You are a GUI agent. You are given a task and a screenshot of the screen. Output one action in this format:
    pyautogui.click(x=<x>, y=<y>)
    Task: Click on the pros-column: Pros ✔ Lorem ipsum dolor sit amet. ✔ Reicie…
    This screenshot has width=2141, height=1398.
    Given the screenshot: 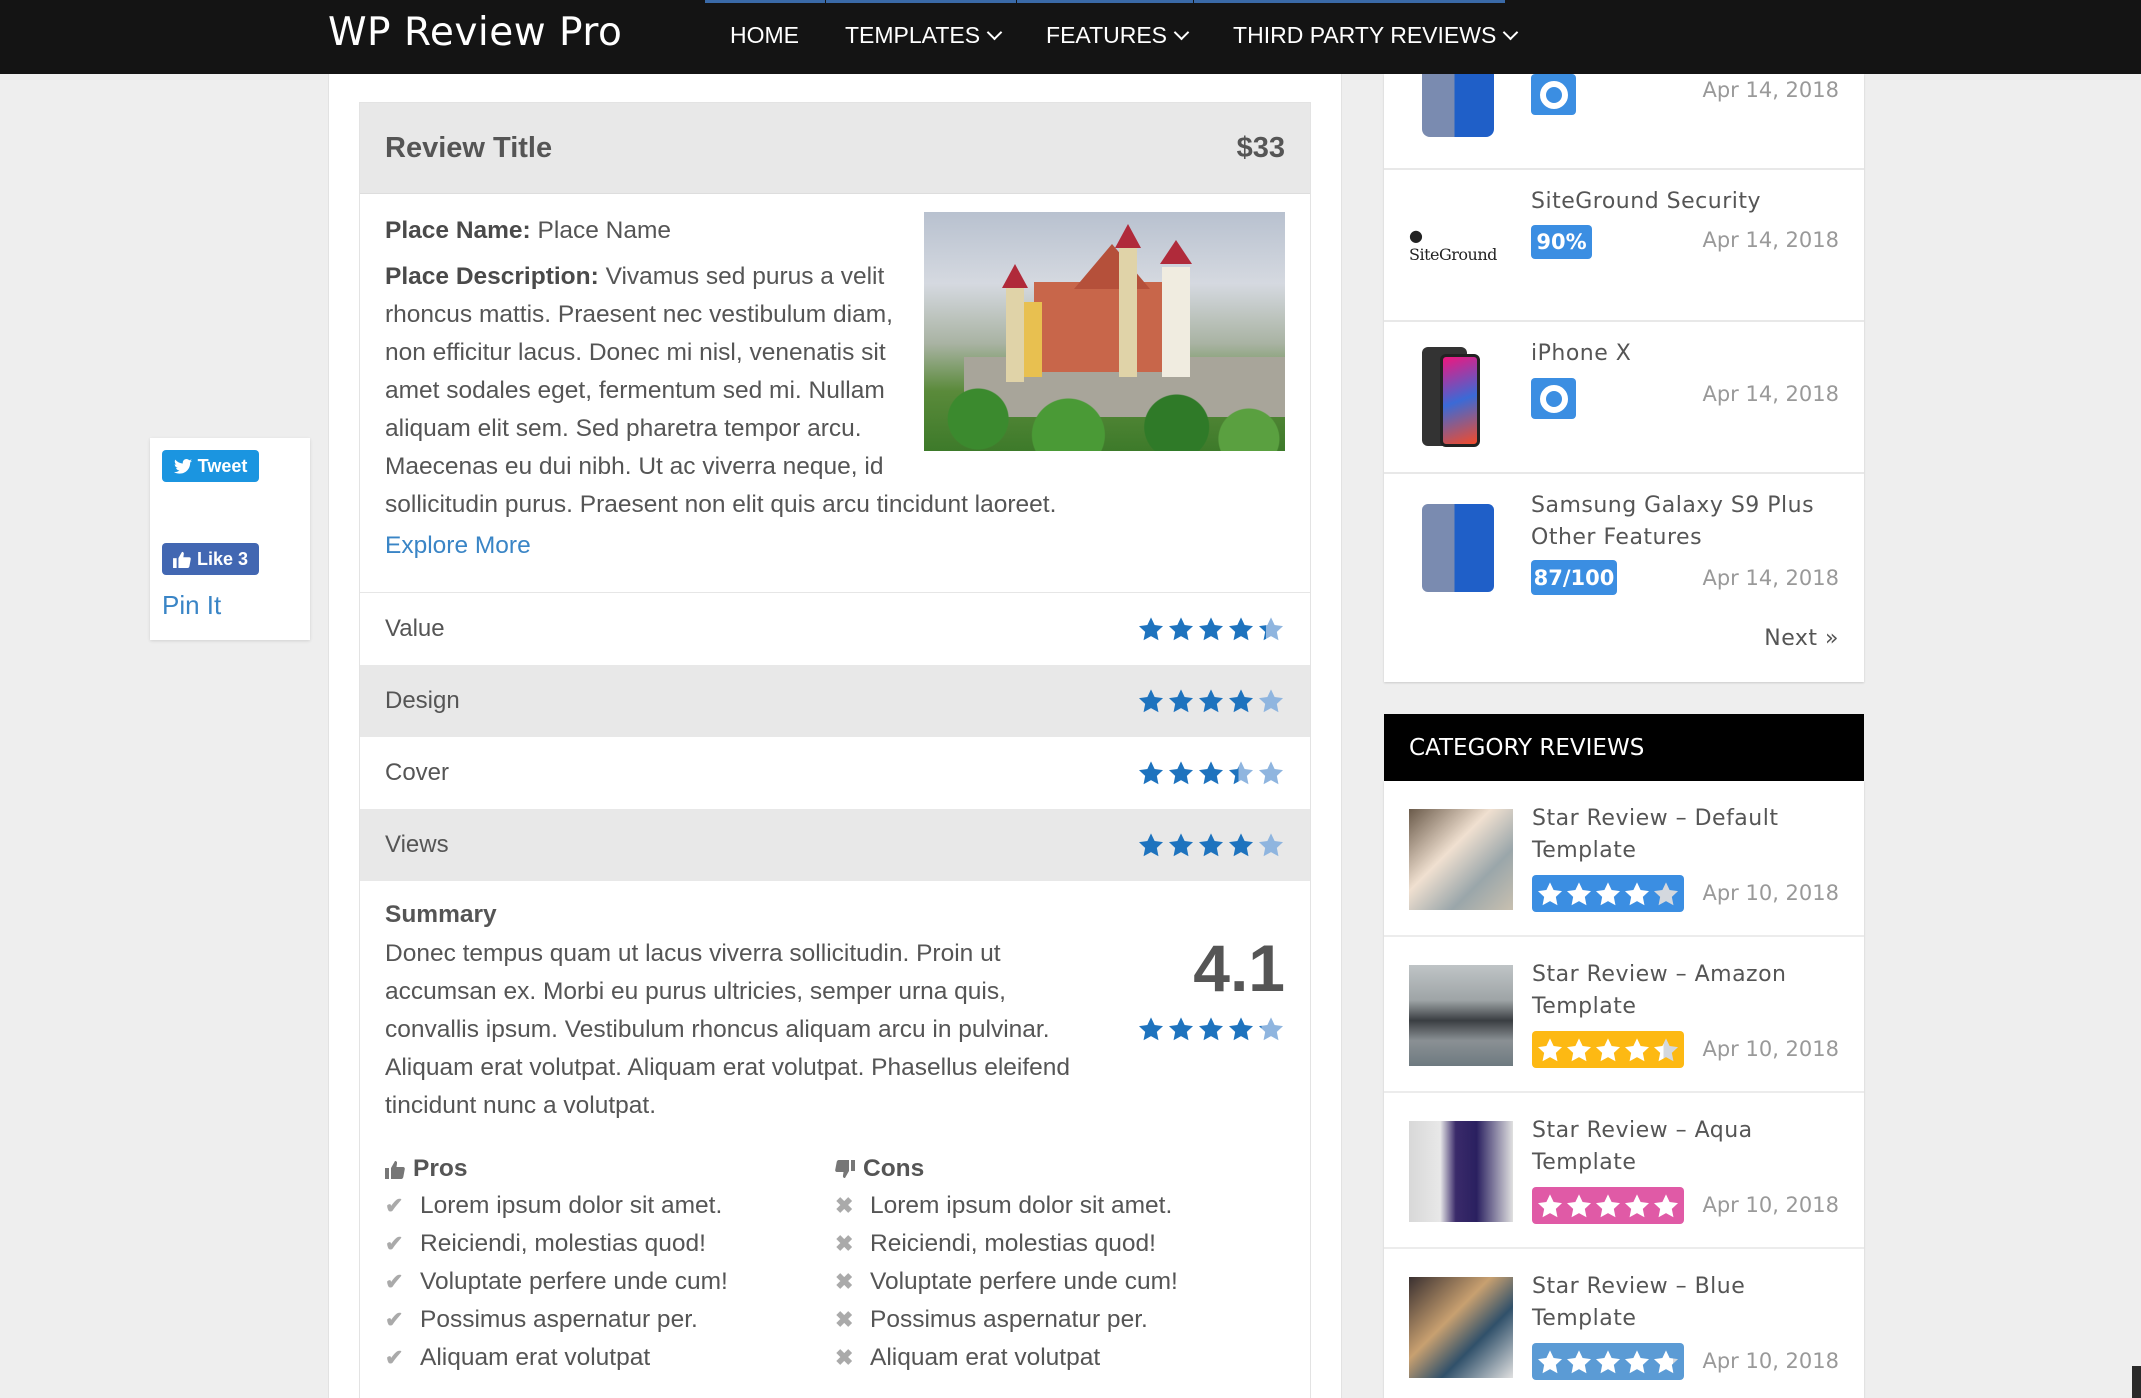 What is the action you would take?
    pyautogui.click(x=610, y=1266)
    